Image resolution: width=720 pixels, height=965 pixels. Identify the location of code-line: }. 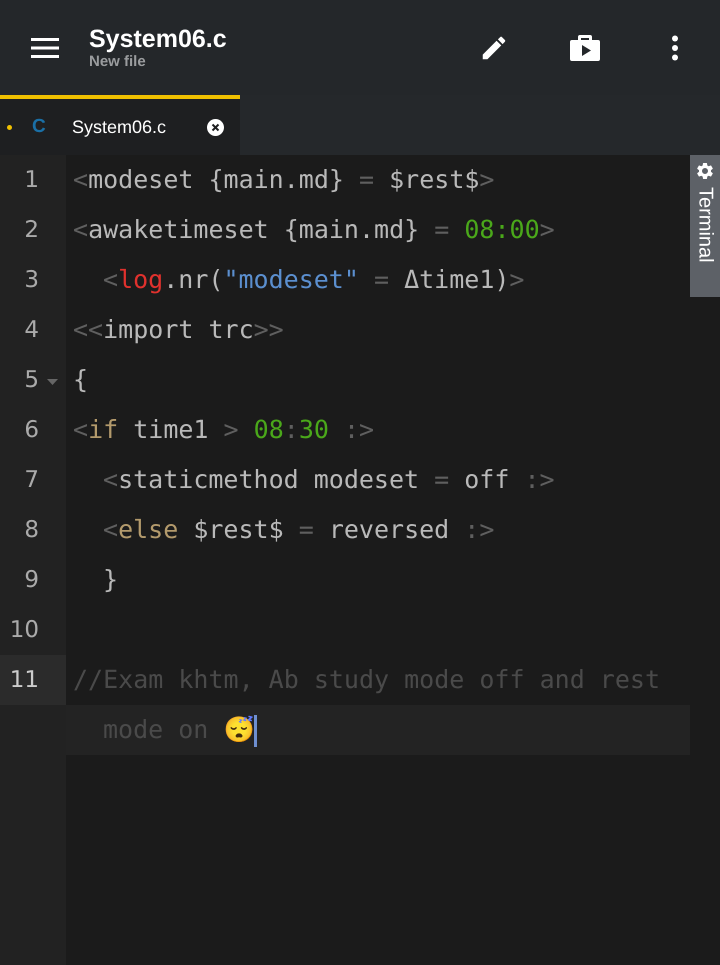
(111, 580).